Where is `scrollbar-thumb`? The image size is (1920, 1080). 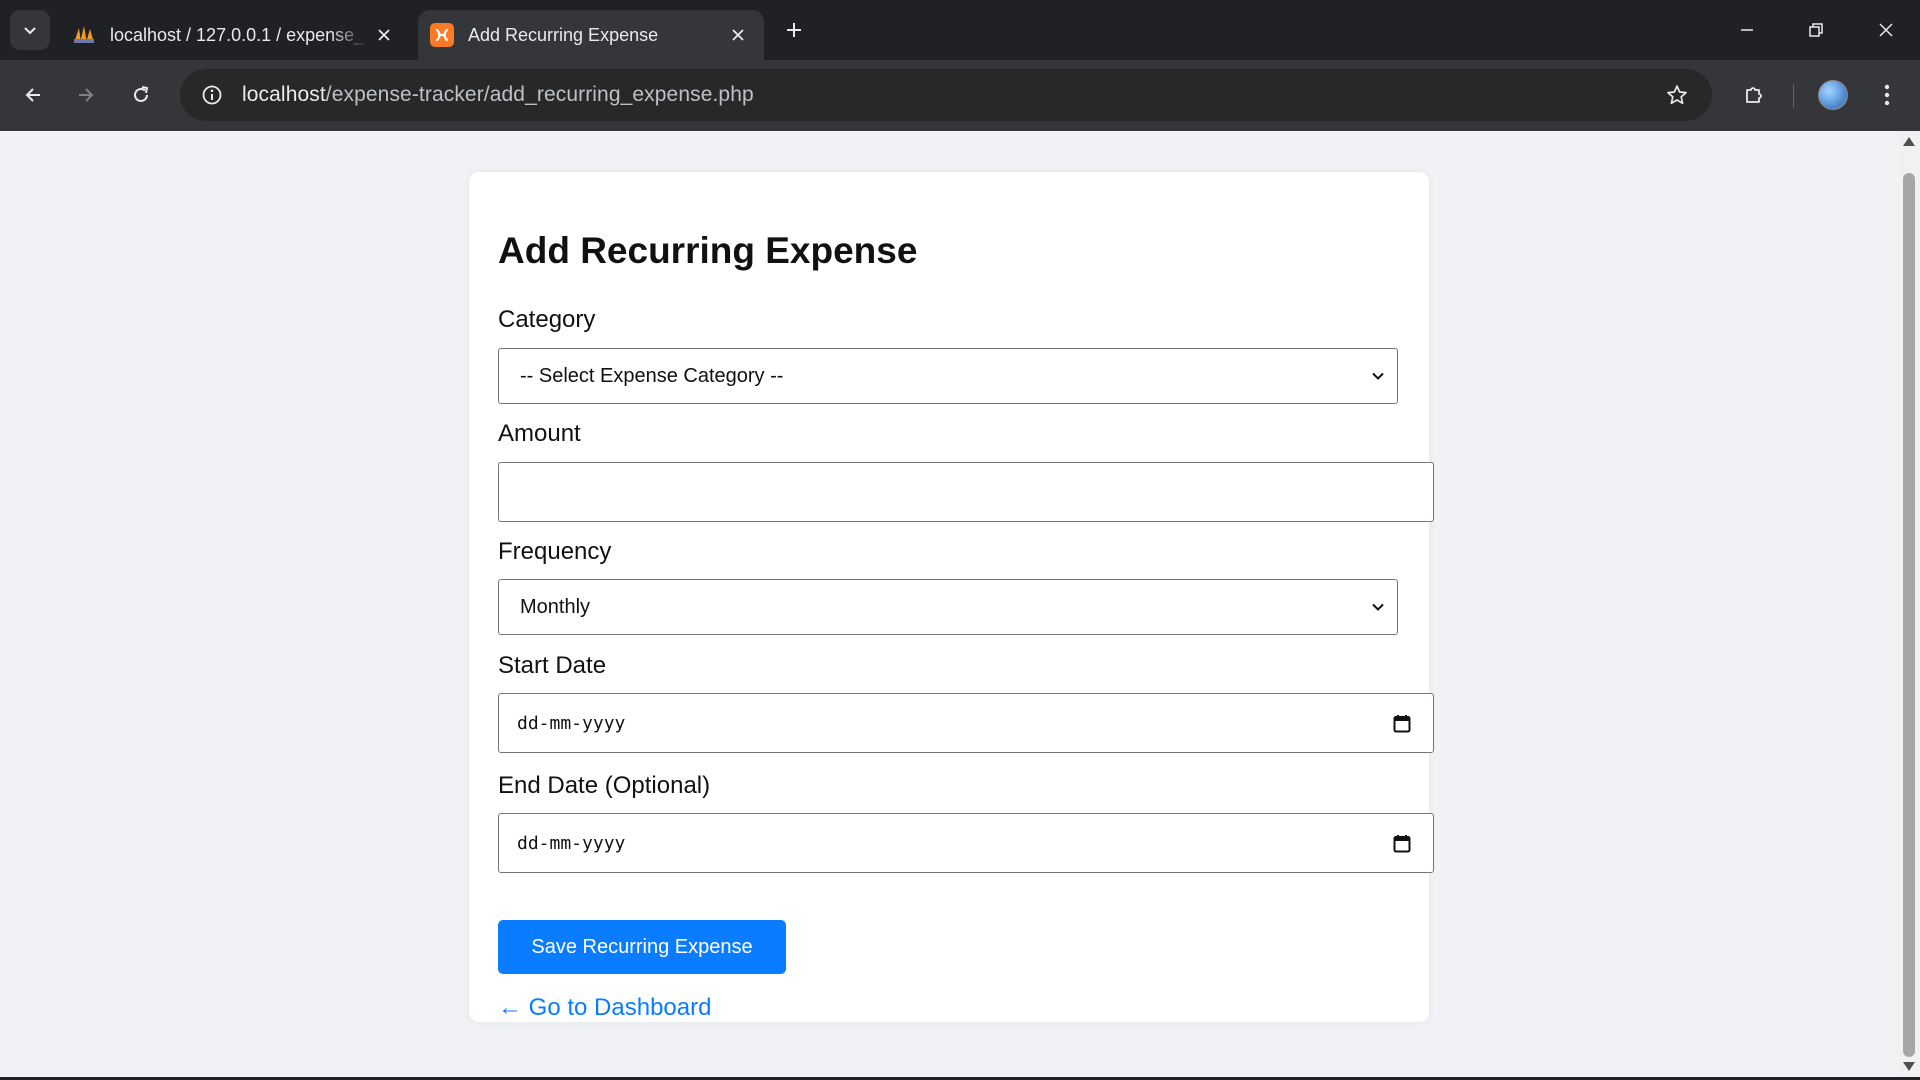
scrollbar-thumb is located at coordinates (1909, 615).